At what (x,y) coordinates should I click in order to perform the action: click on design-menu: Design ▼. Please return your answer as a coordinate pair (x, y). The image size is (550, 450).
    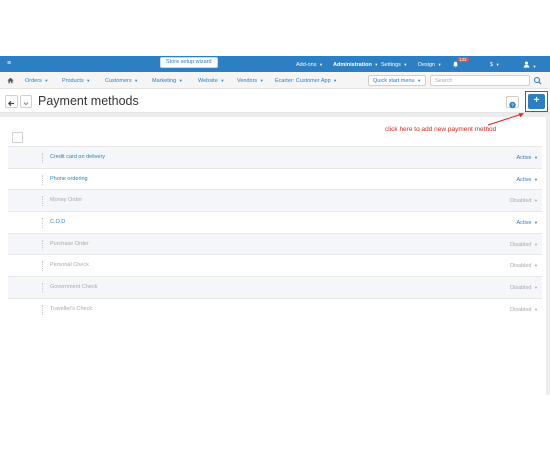
    Looking at the image, I should click on (430, 65).